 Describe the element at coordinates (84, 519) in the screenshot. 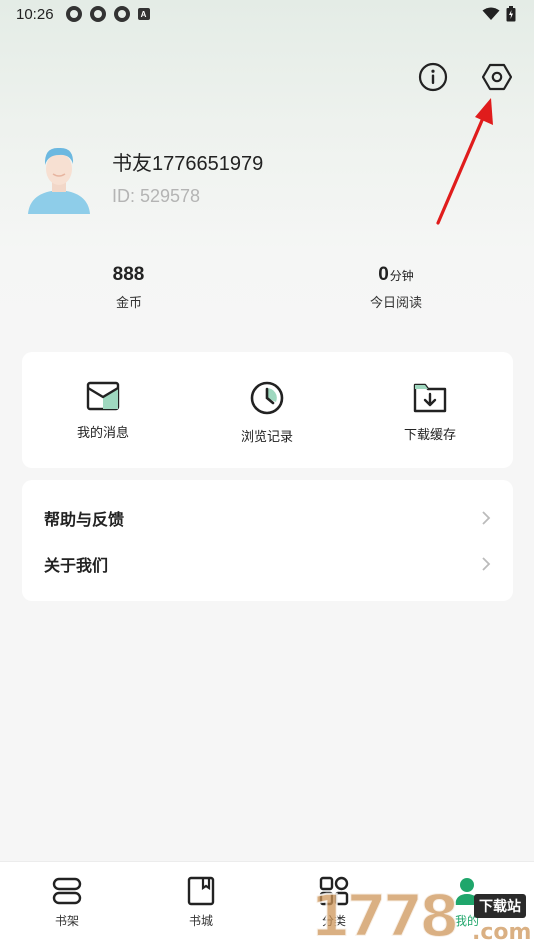

I see `list-item-label: 帮助与反馈` at that location.